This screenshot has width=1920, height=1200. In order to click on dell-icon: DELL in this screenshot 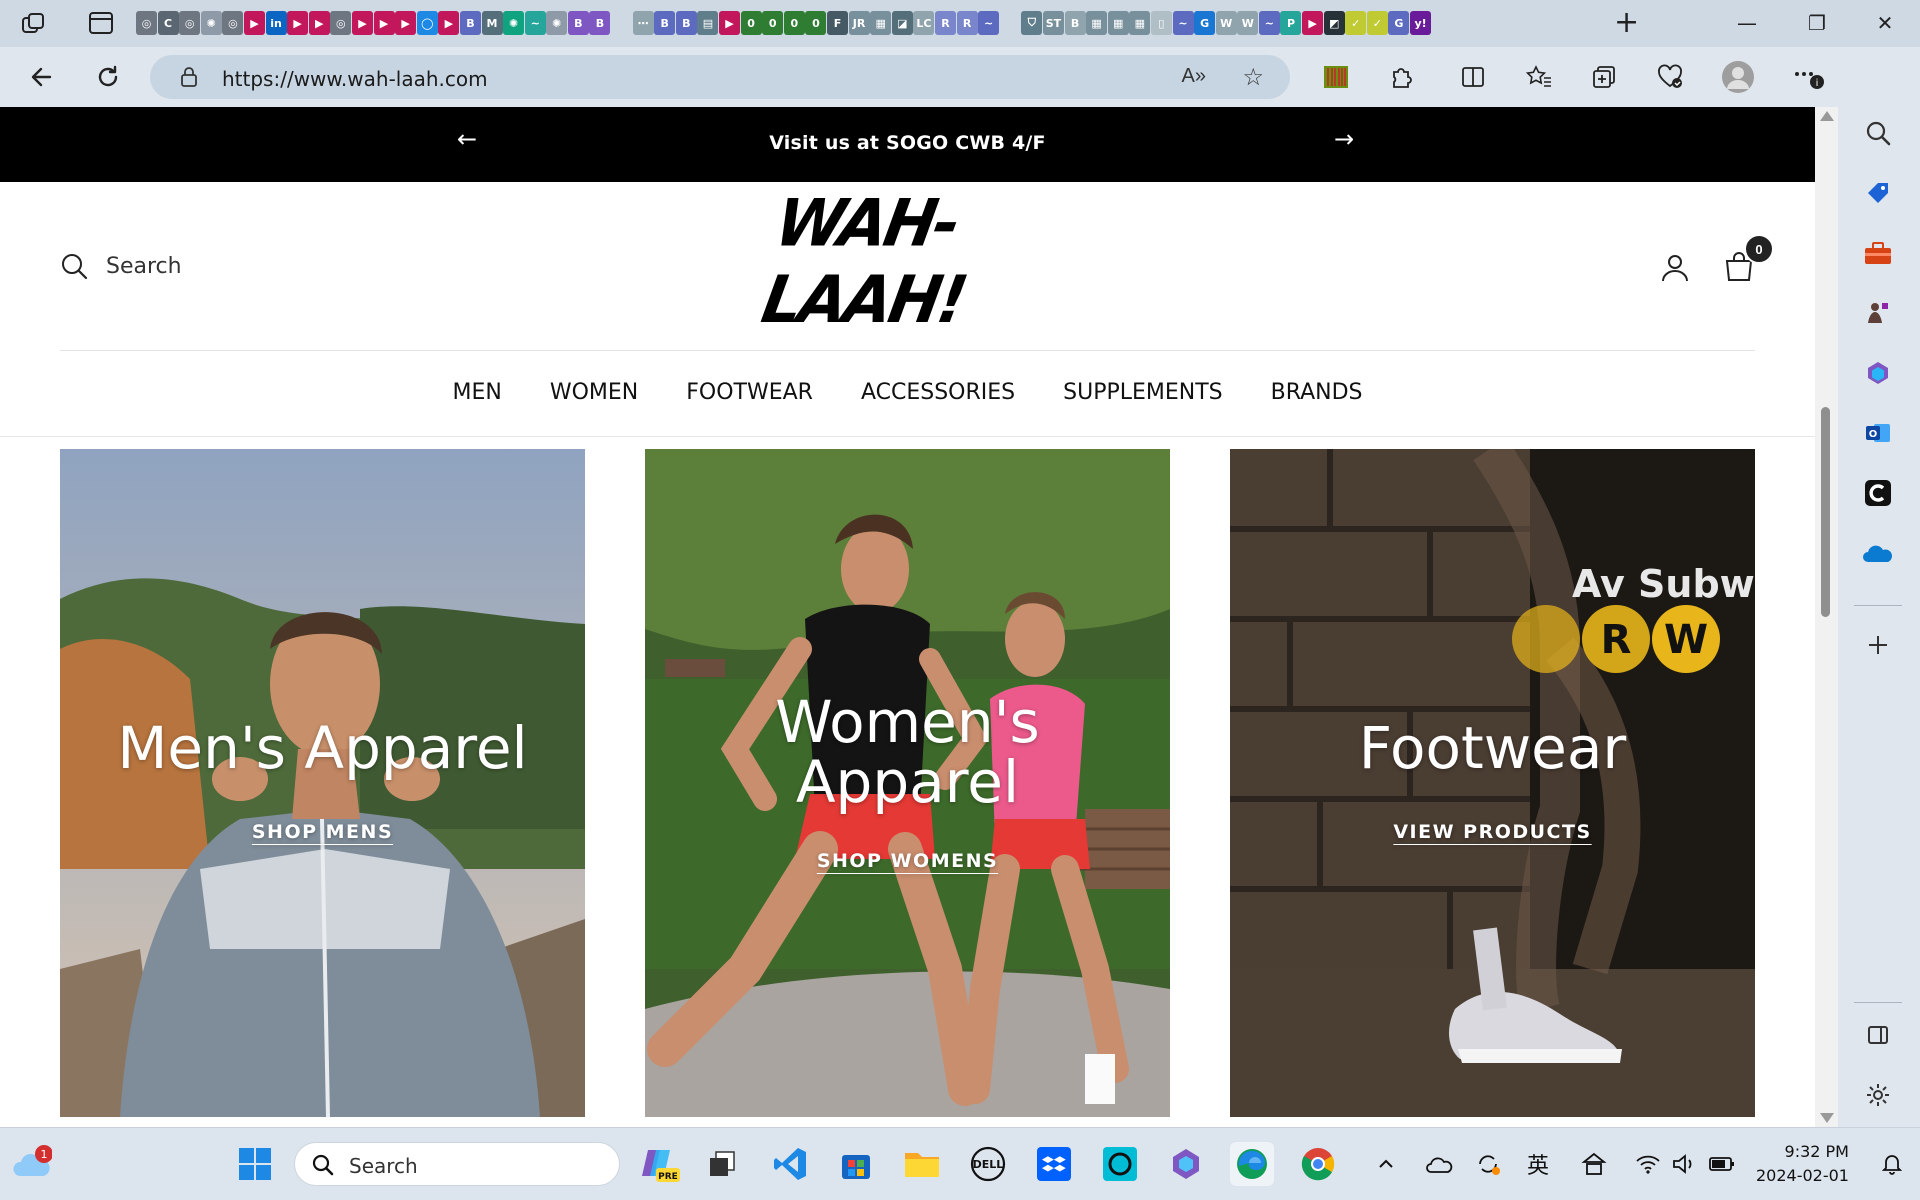, I will do `click(988, 1164)`.